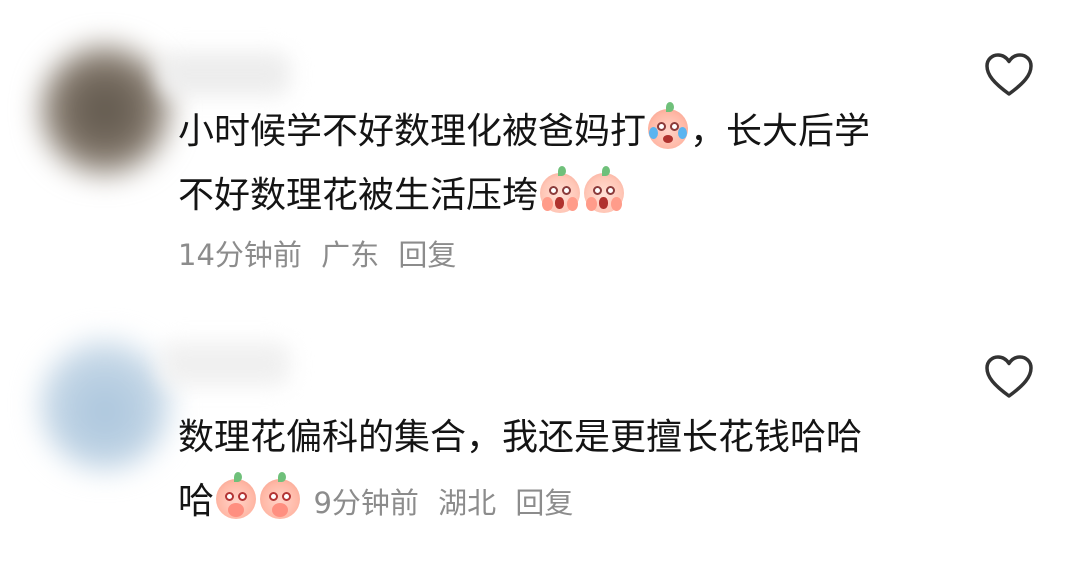 This screenshot has width=1080, height=565. What do you see at coordinates (196, 501) in the screenshot?
I see `comment-text-line2: 哈` at bounding box center [196, 501].